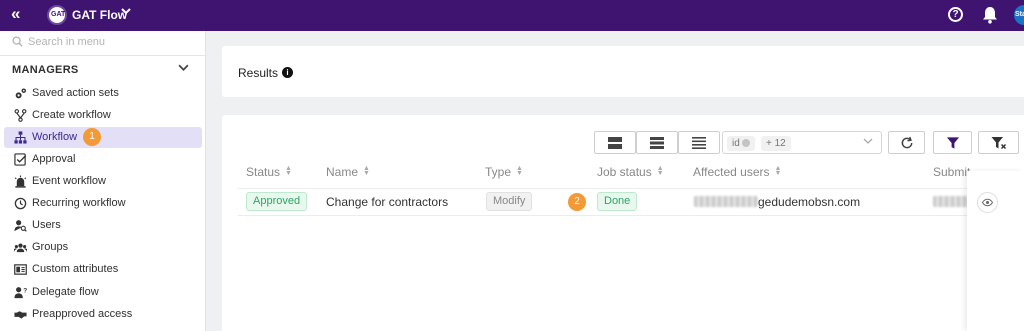 This screenshot has height=331, width=1024. I want to click on page-title: Results, so click(258, 73).